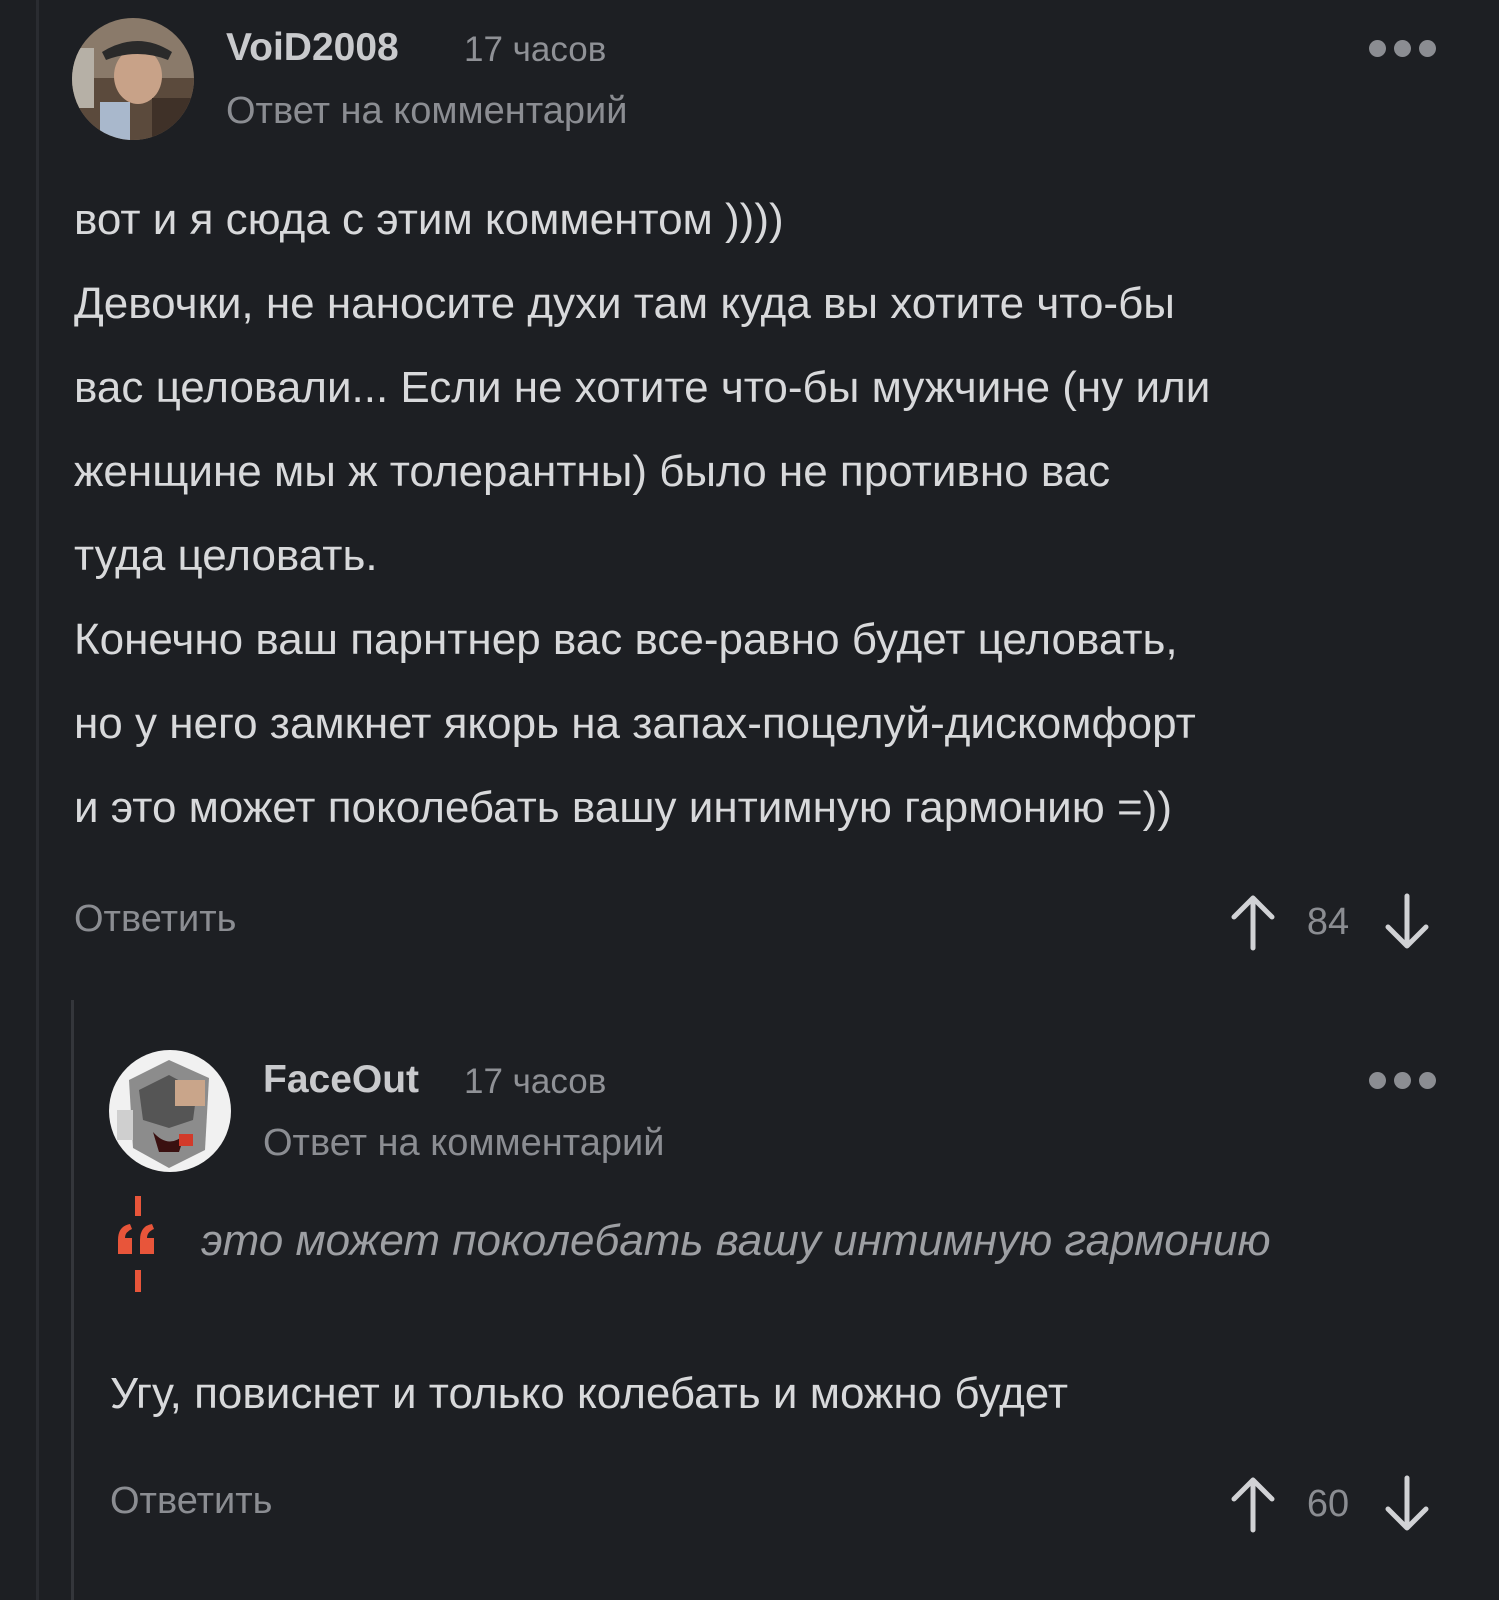 This screenshot has height=1600, width=1499. I want to click on rating-count: 60, so click(1328, 1503).